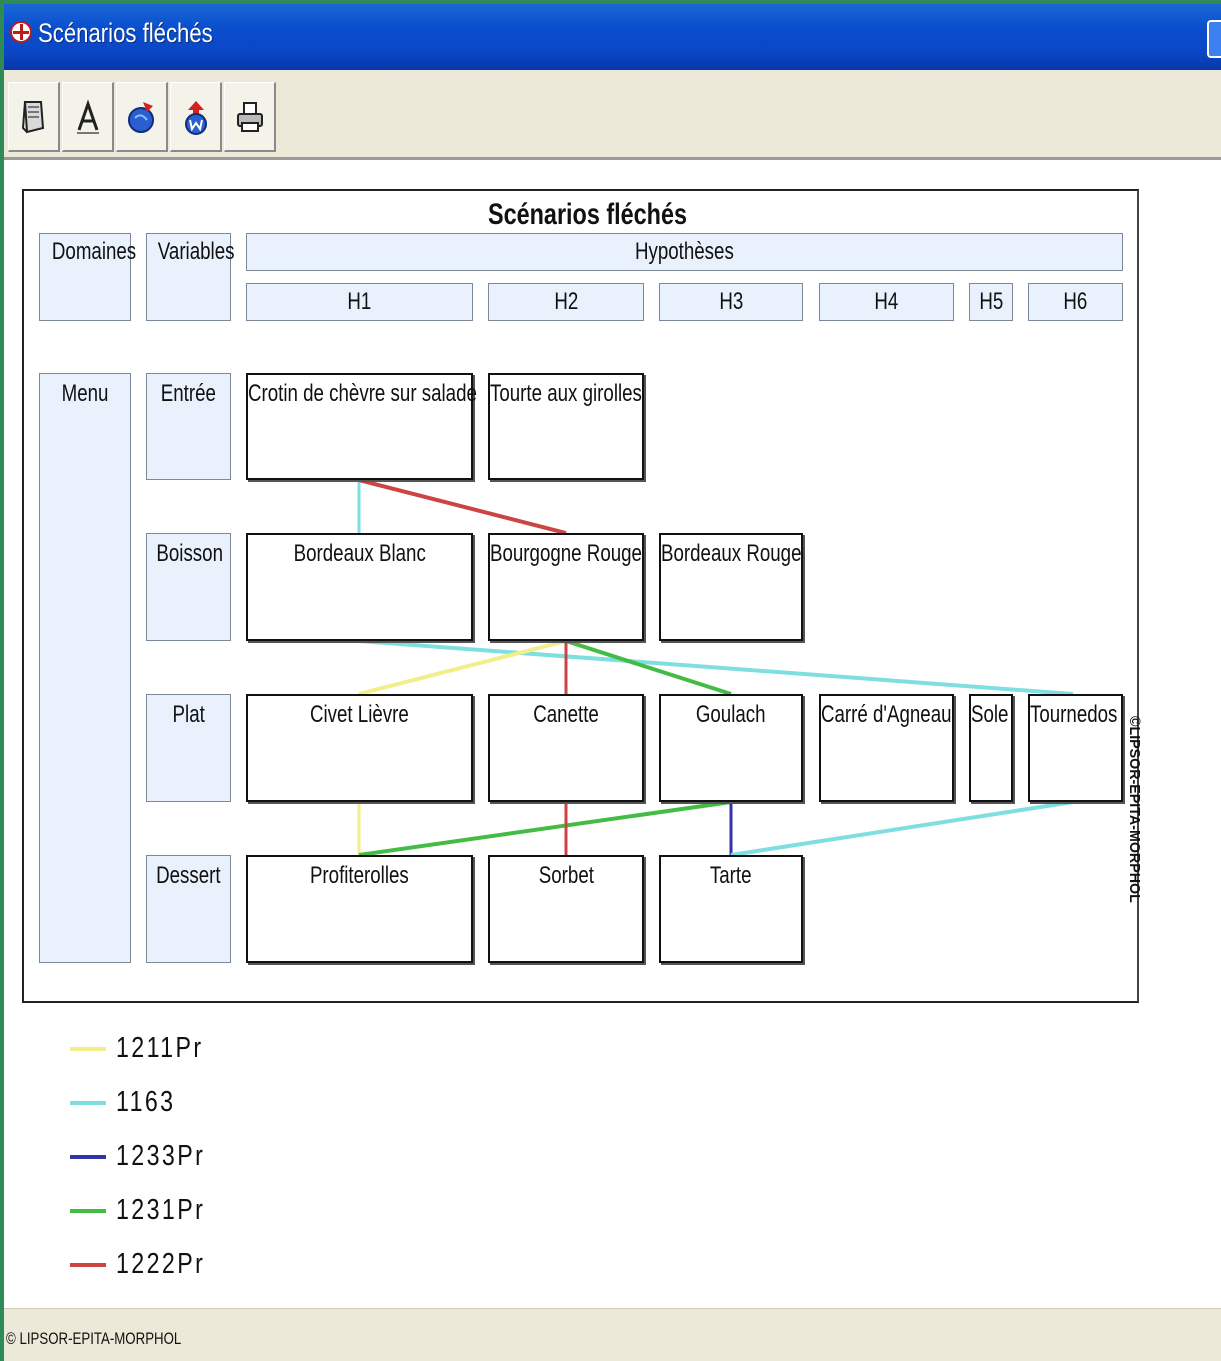 The width and height of the screenshot is (1221, 1361). Describe the element at coordinates (886, 748) in the screenshot. I see `option-carre-d-agneau: Carré d'Agneau` at that location.